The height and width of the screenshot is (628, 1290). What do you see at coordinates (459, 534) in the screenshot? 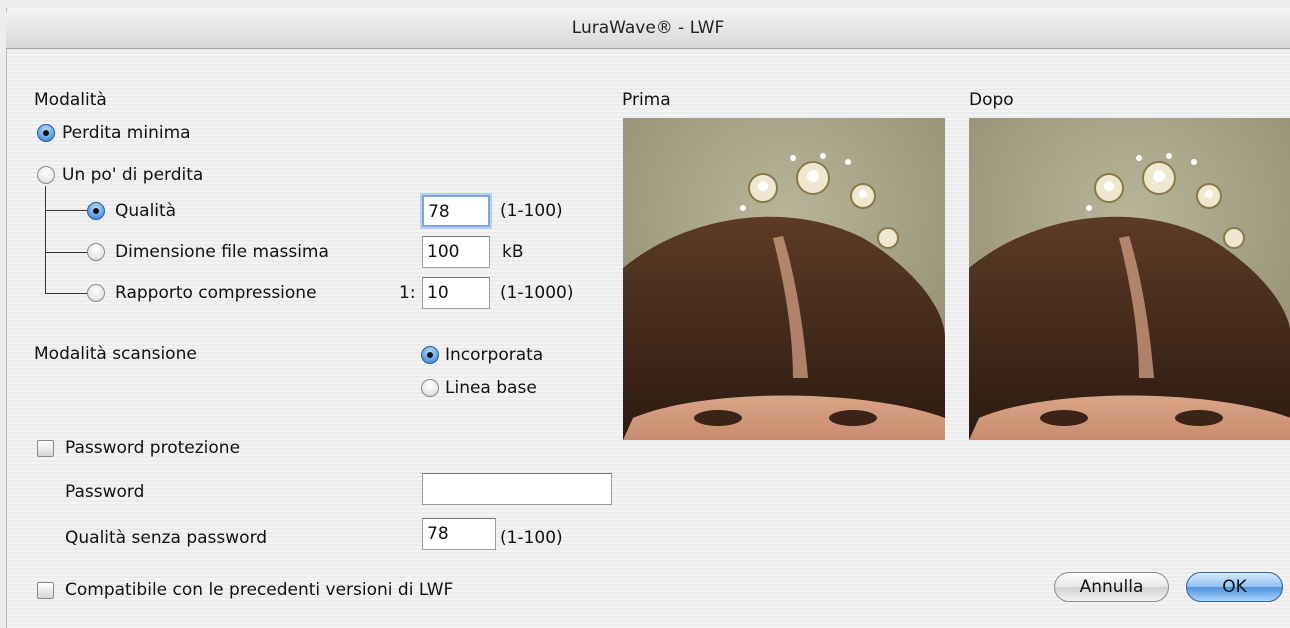
I see `quality-without-password-input: 78` at bounding box center [459, 534].